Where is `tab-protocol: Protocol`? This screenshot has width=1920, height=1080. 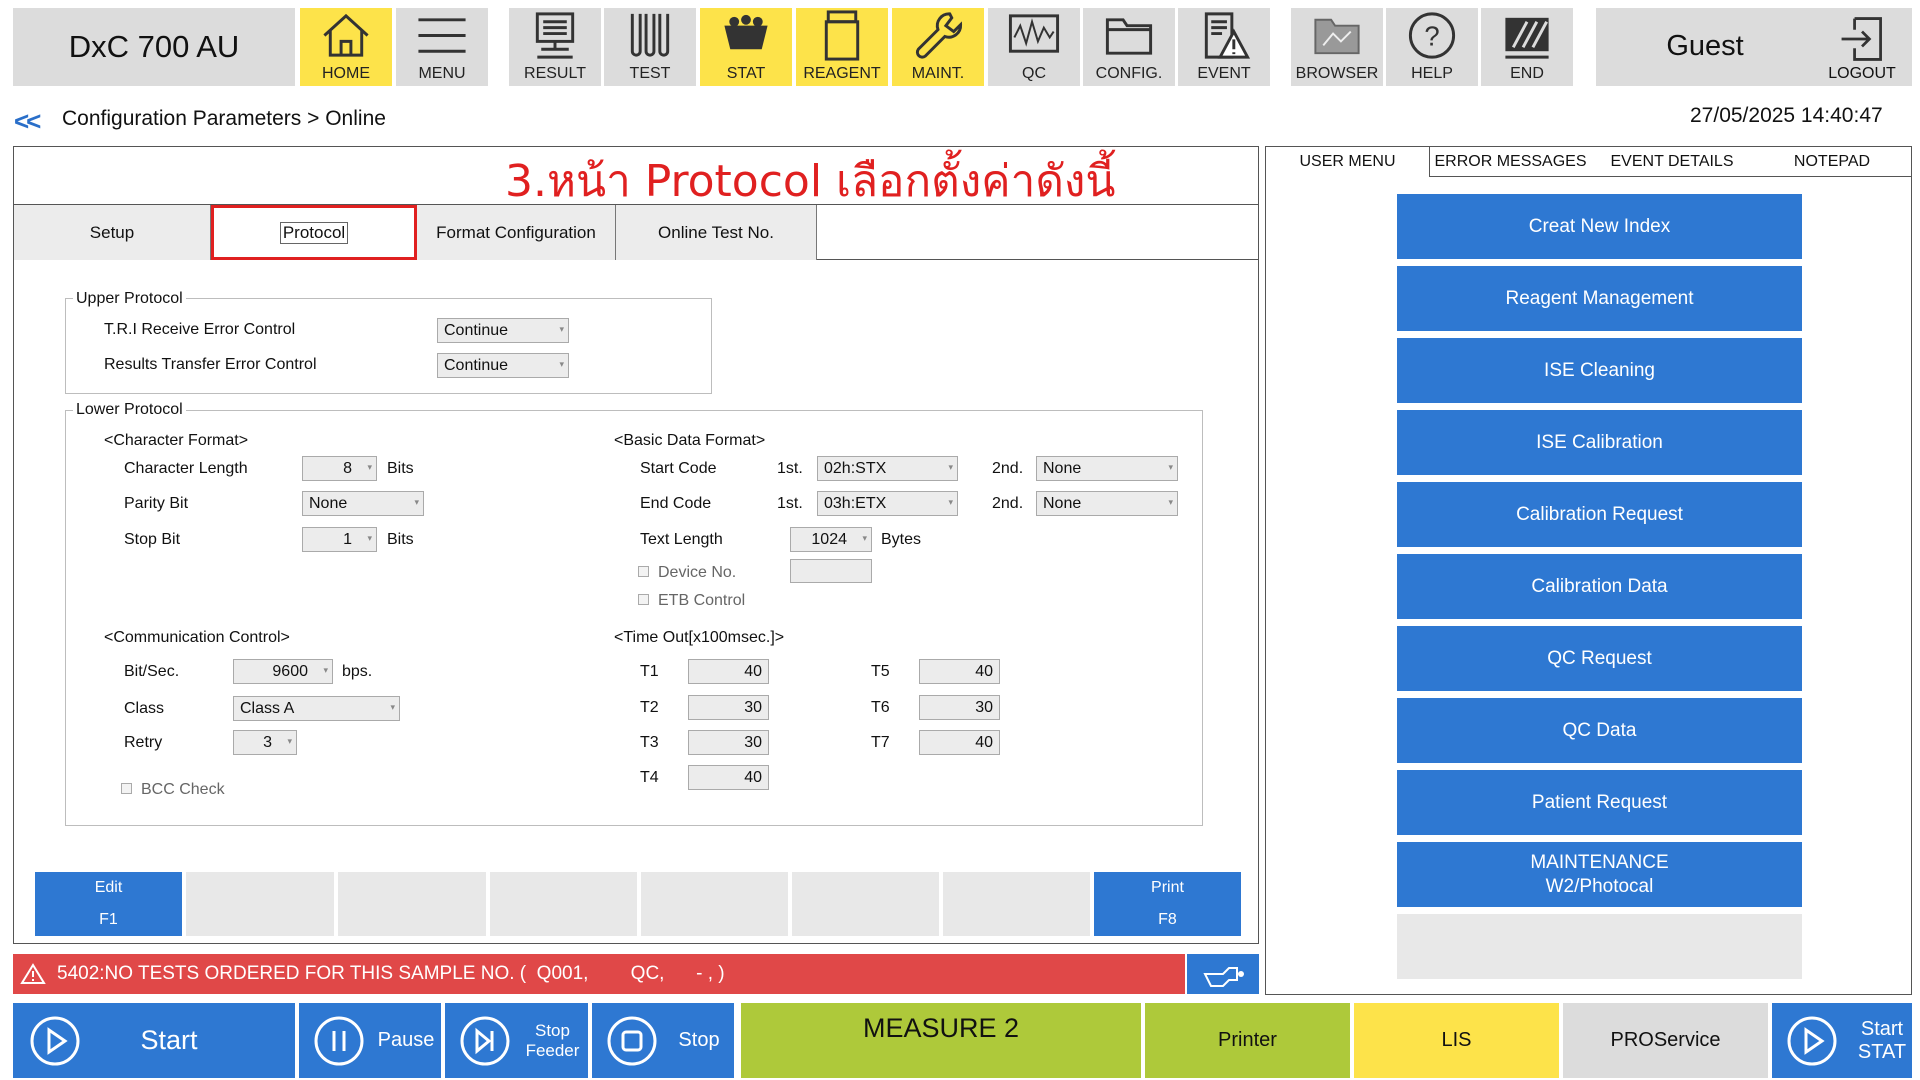 tab-protocol: Protocol is located at coordinates (314, 232).